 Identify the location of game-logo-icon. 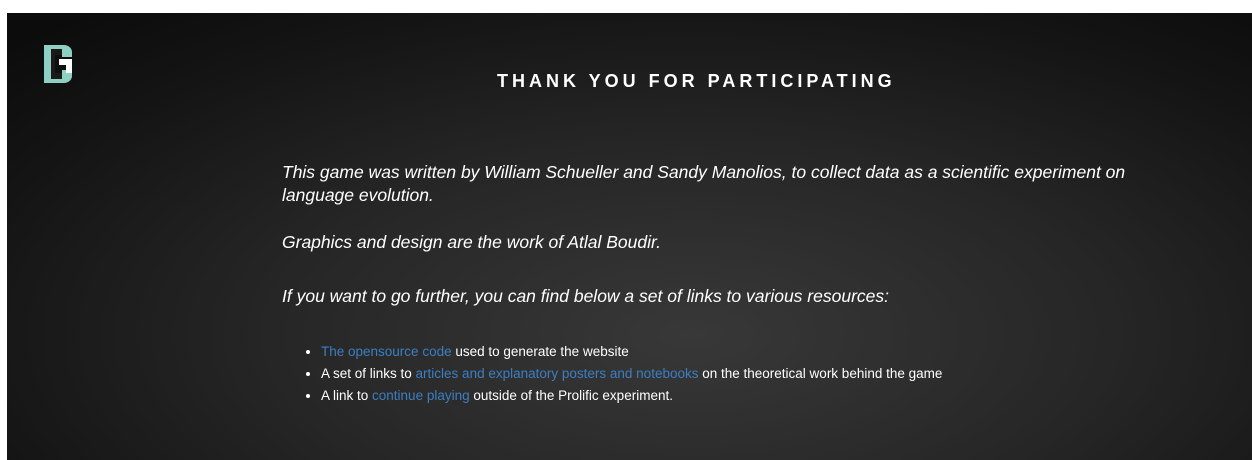
(57, 64).